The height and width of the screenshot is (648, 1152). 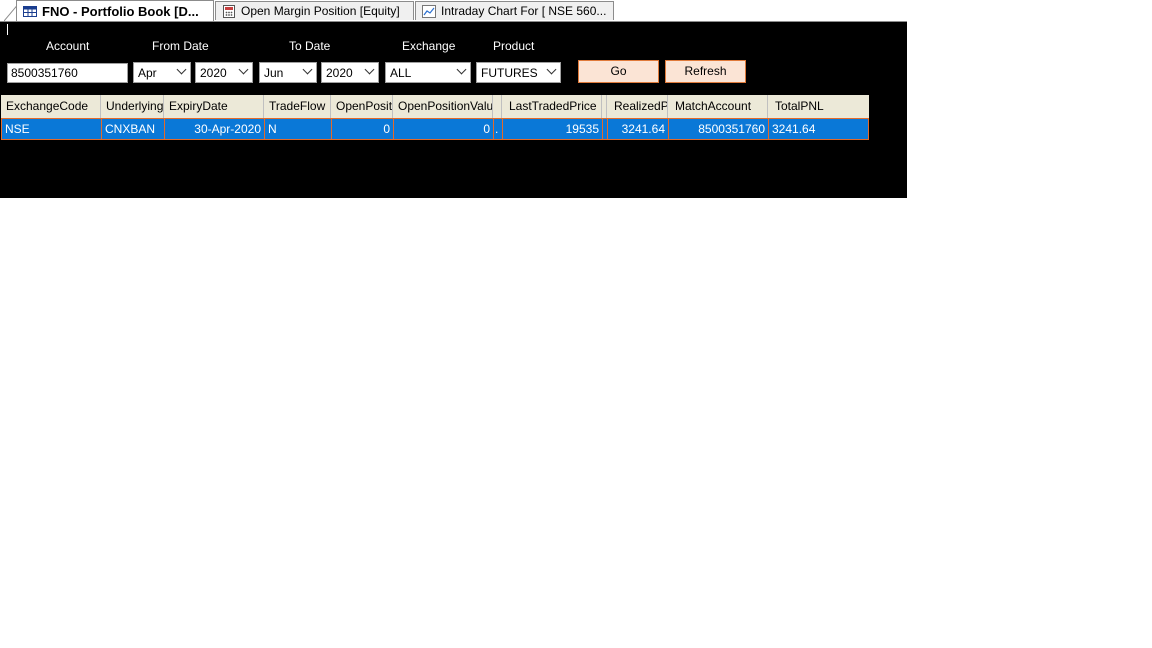 What do you see at coordinates (429, 11) in the screenshot?
I see `line-chart-icon` at bounding box center [429, 11].